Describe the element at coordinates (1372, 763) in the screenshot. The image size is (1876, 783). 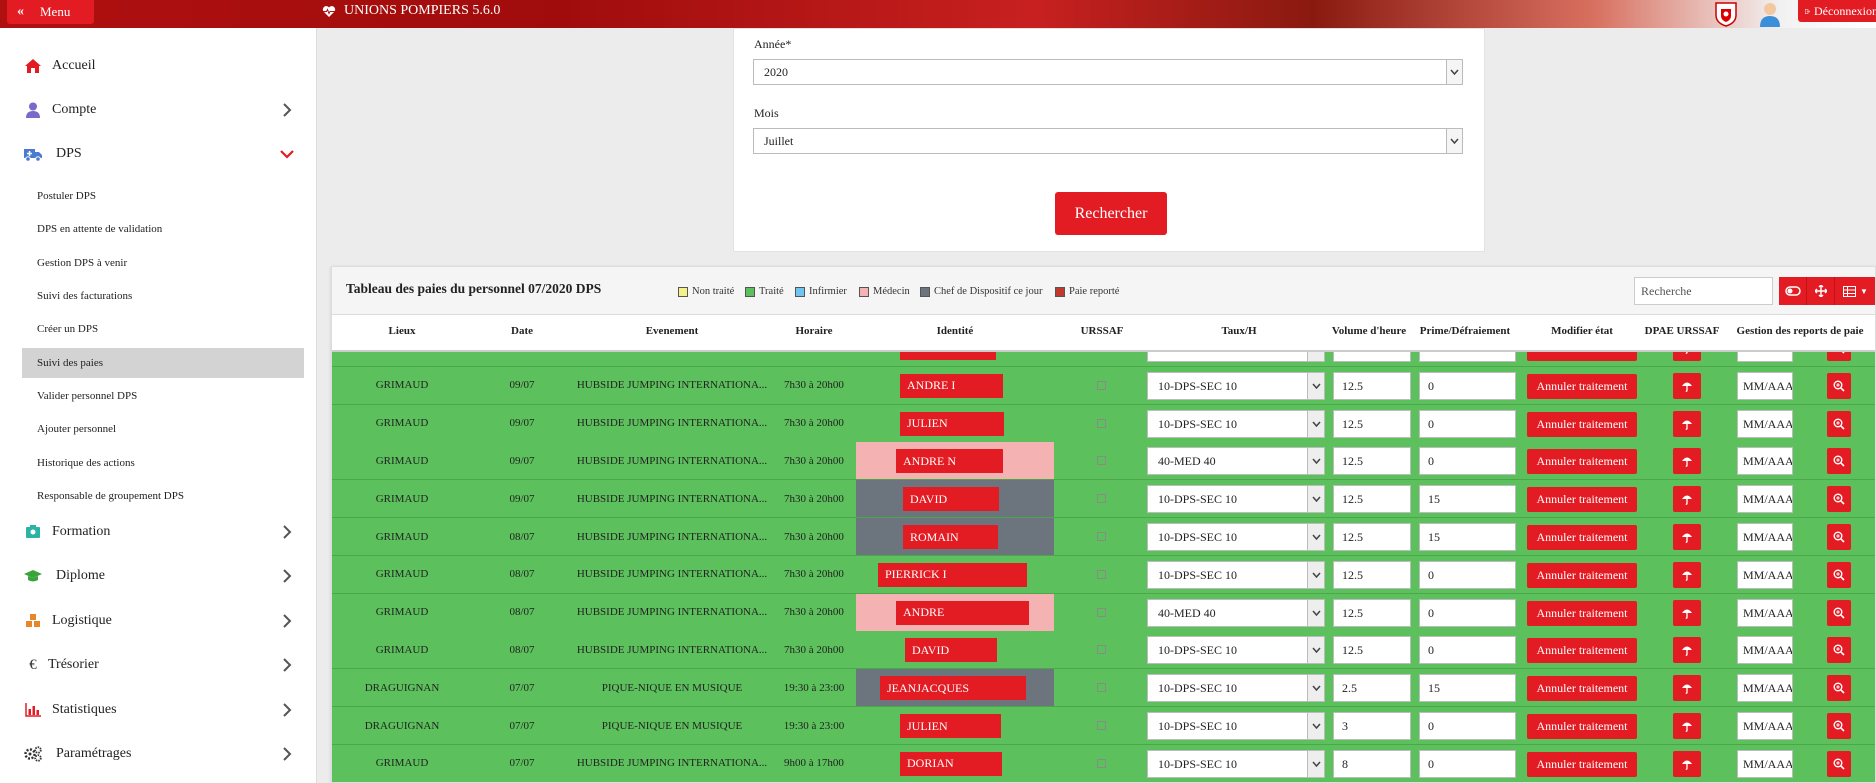
I see `volume-input: 8` at that location.